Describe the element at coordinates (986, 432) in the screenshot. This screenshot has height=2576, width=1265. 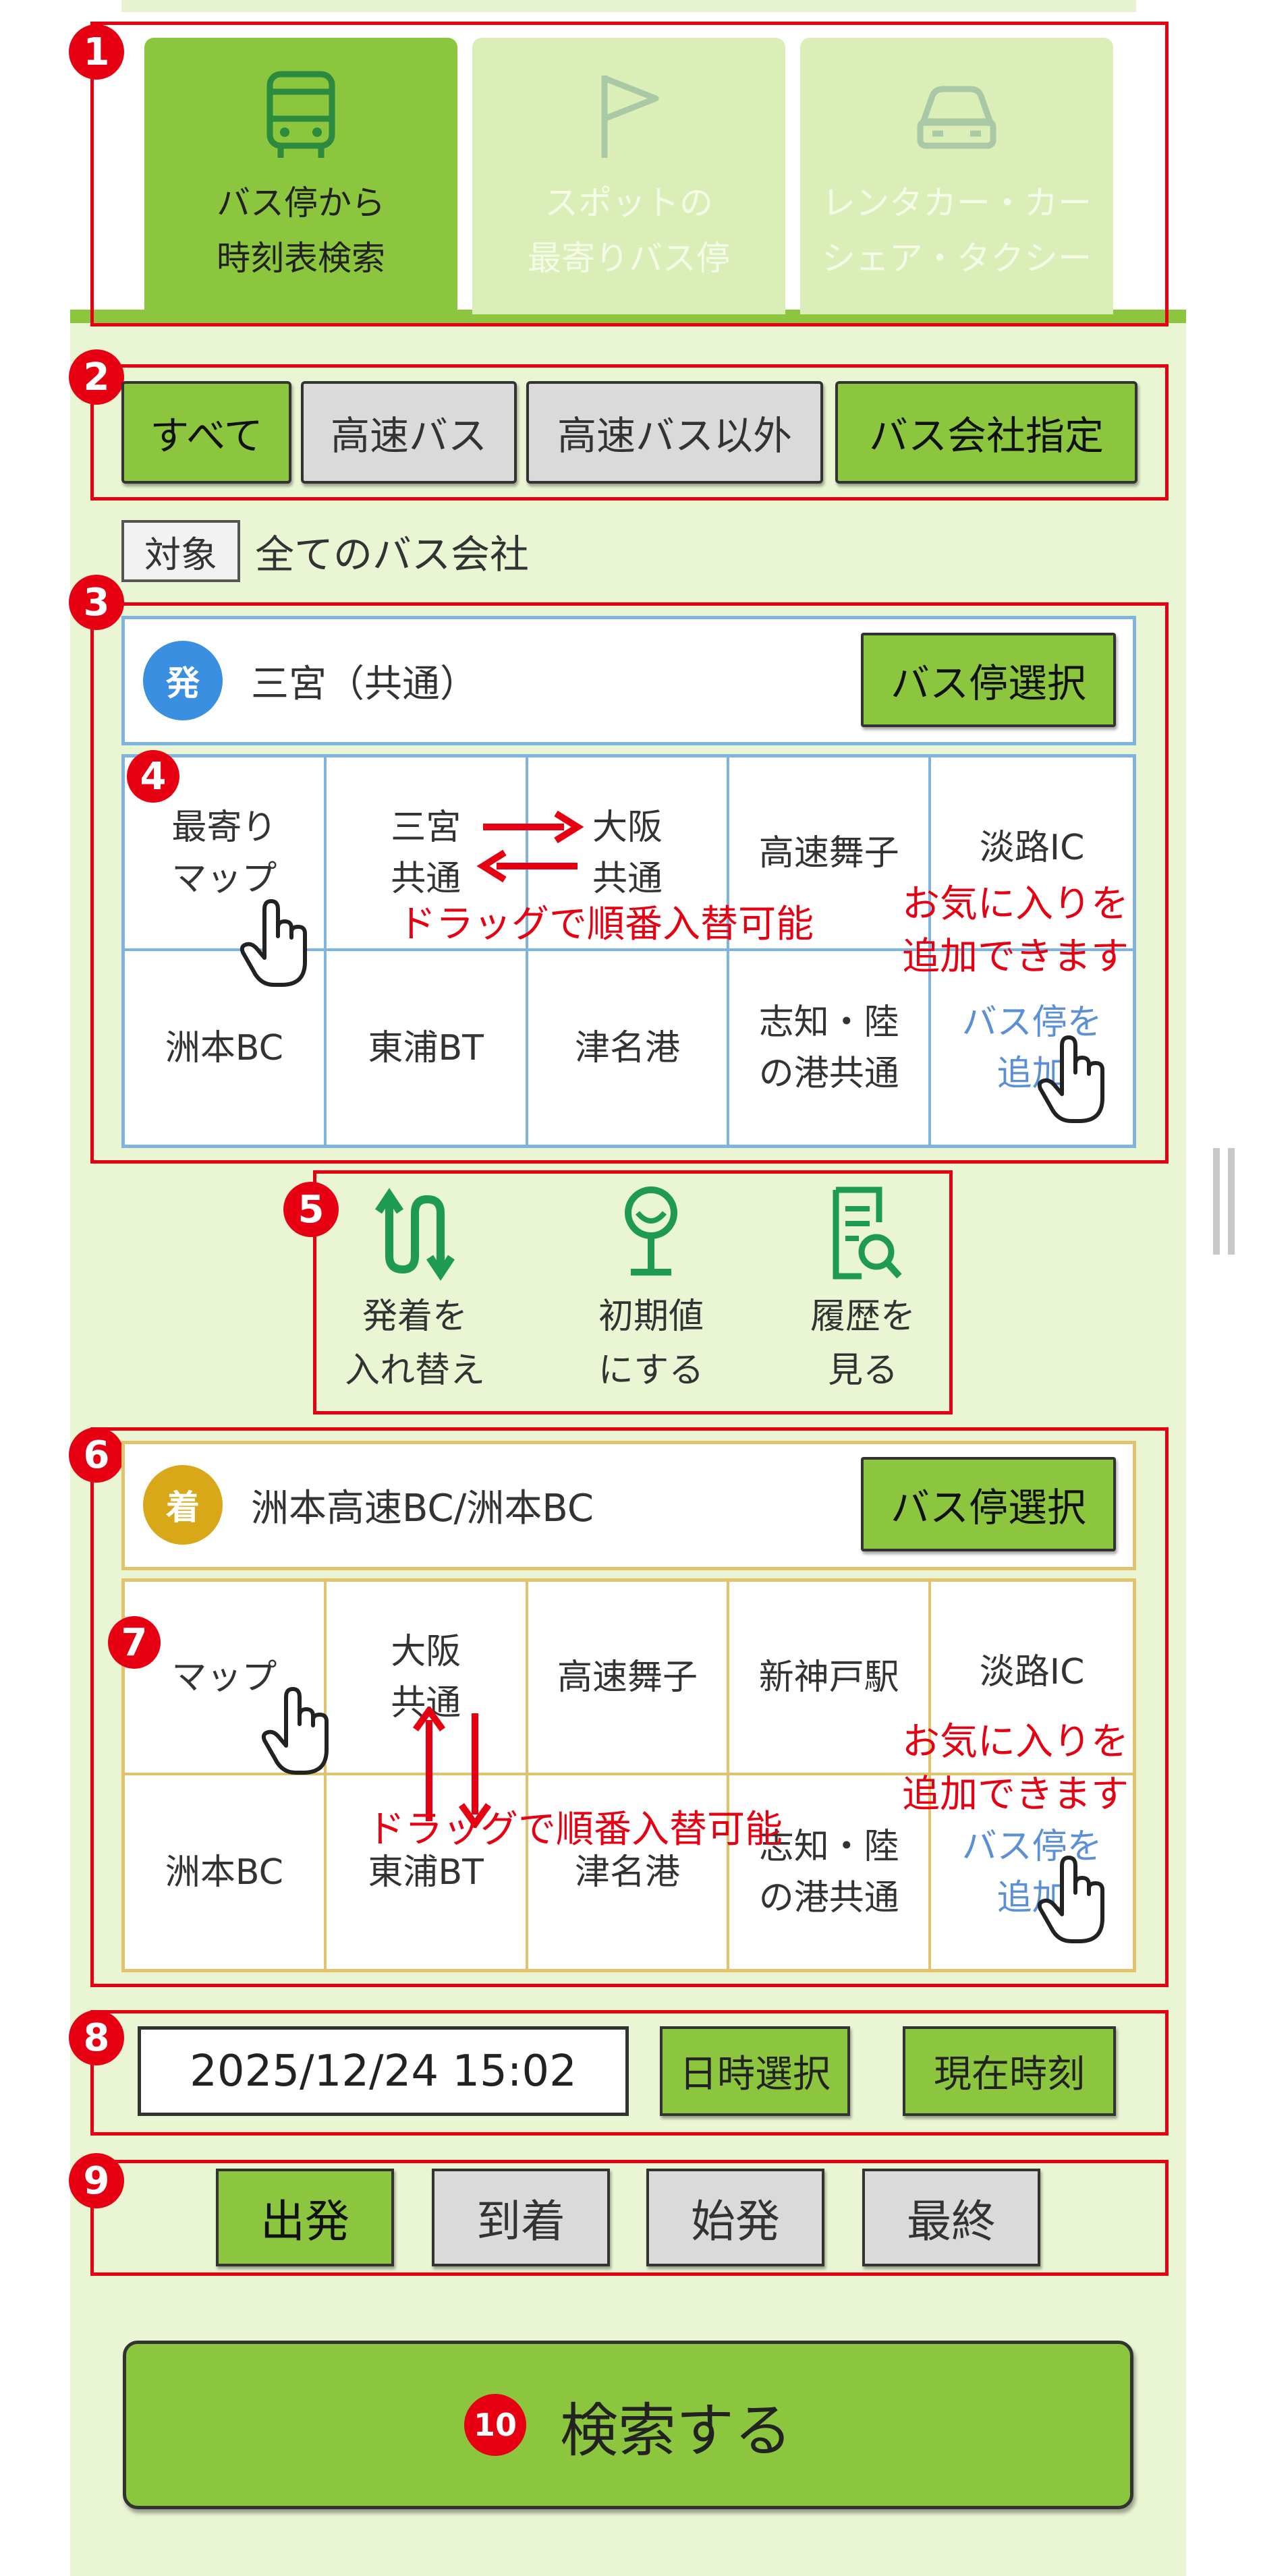
I see `filter-company-button: バス会社指定` at that location.